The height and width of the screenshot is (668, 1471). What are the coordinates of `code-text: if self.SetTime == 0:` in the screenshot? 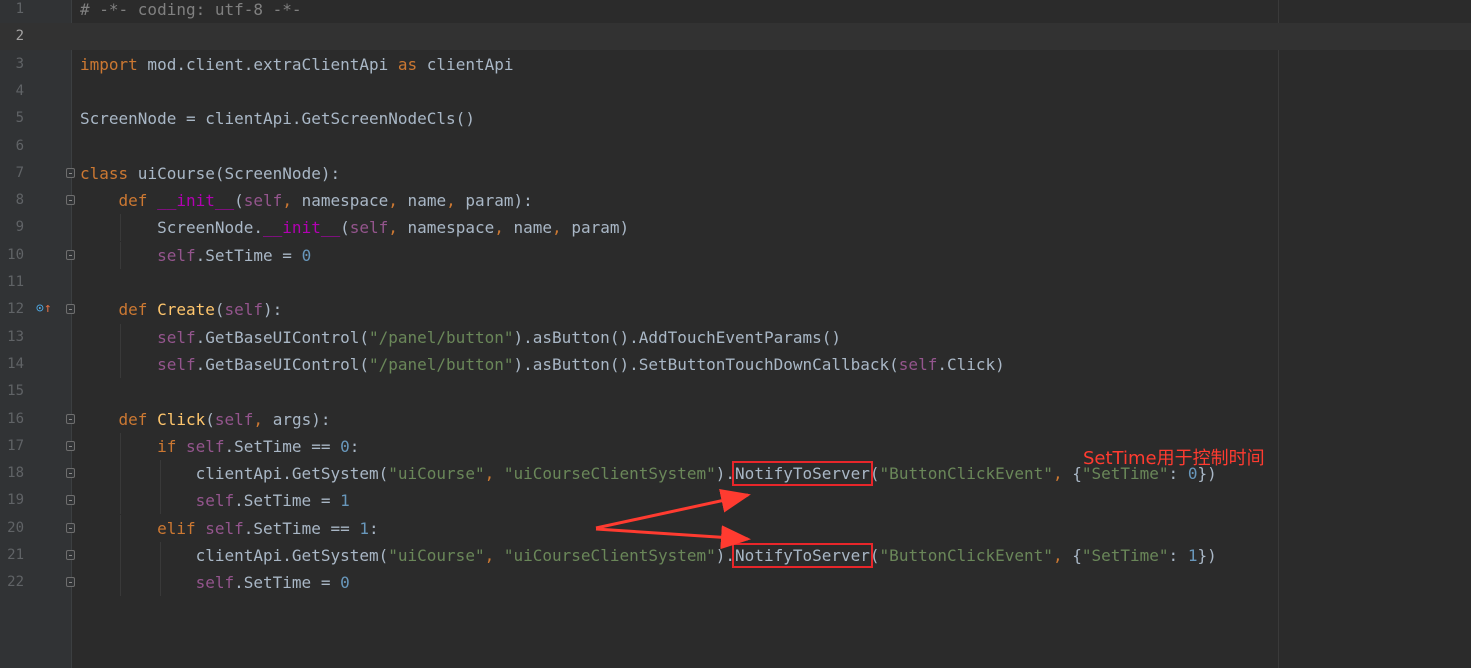 It's located at (219, 446).